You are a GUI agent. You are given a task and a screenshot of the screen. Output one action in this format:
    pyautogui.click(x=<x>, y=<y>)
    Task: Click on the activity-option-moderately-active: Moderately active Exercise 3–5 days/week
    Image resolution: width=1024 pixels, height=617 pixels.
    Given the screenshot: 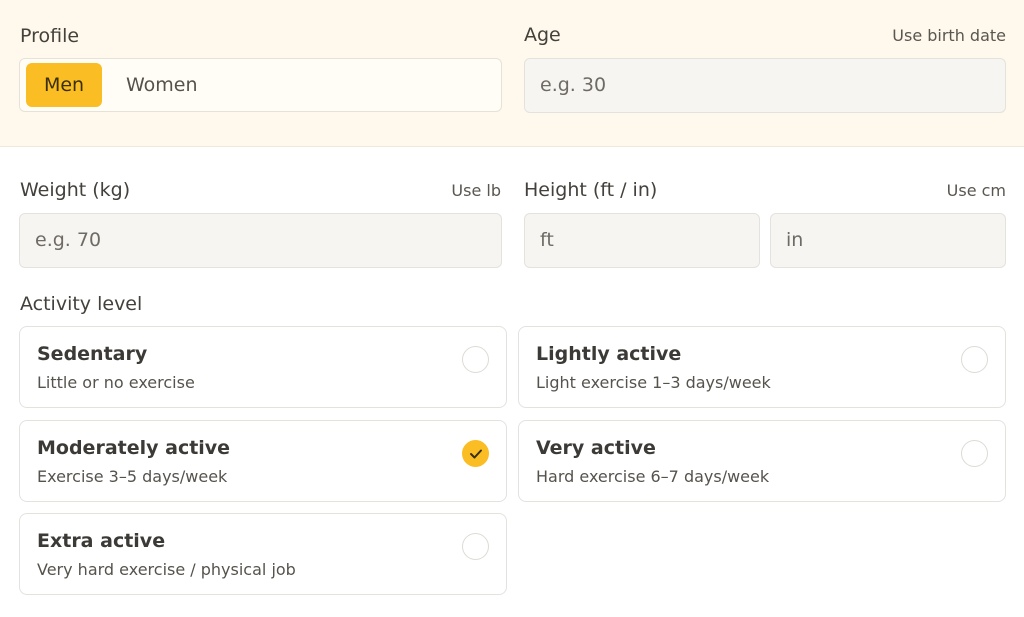 What is the action you would take?
    pyautogui.click(x=263, y=461)
    